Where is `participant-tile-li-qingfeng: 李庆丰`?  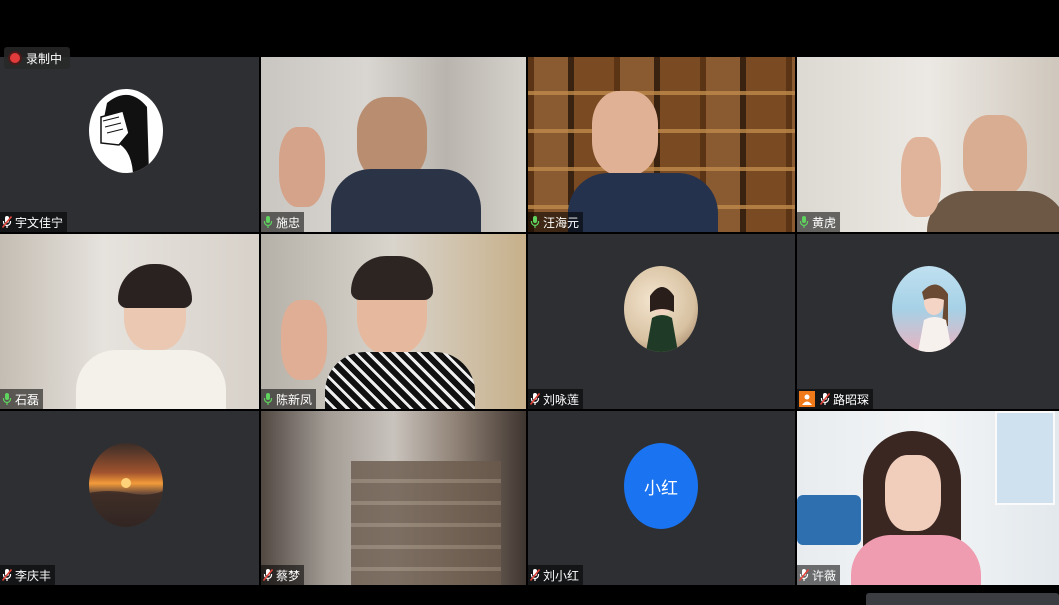 participant-tile-li-qingfeng: 李庆丰 is located at coordinates (129, 498).